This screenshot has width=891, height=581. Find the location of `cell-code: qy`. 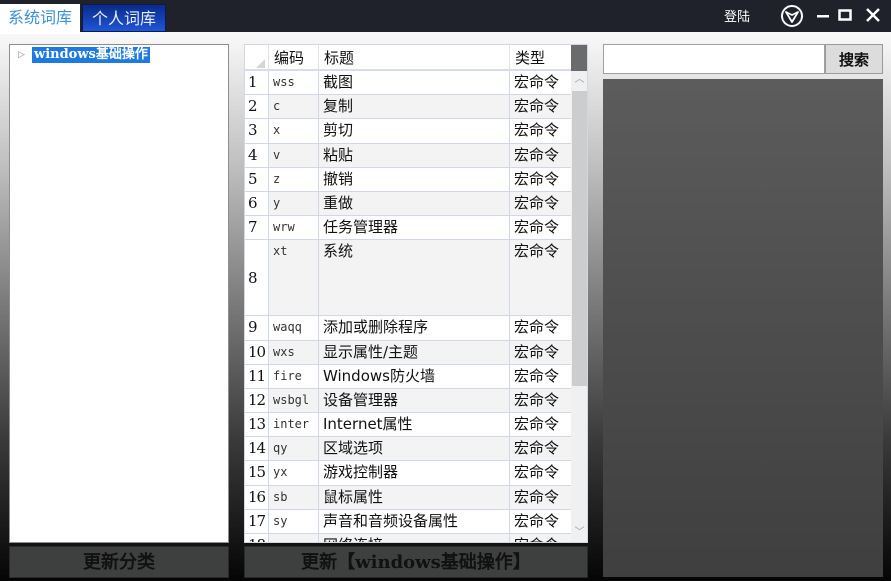

cell-code: qy is located at coordinates (294, 449).